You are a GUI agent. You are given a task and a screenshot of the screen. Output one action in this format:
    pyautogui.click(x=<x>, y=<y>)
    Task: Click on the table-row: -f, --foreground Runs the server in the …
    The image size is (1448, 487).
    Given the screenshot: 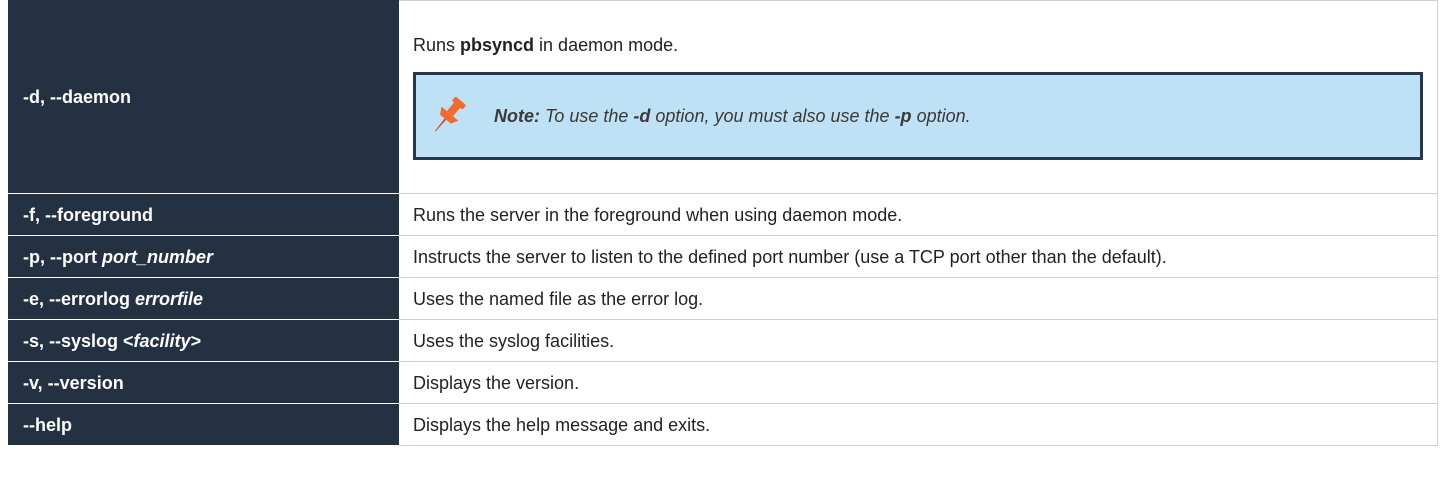 What is the action you would take?
    pyautogui.click(x=723, y=214)
    